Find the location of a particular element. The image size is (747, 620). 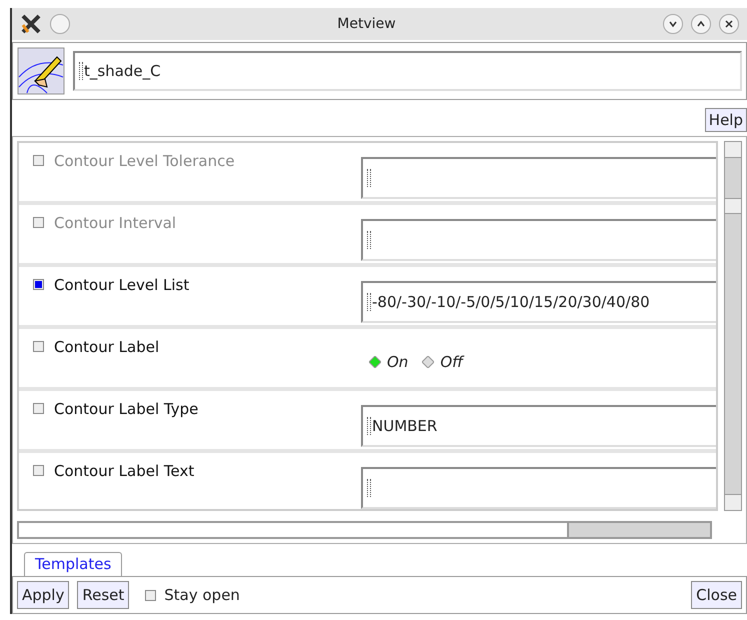

templates-tab: Templates is located at coordinates (73, 564).